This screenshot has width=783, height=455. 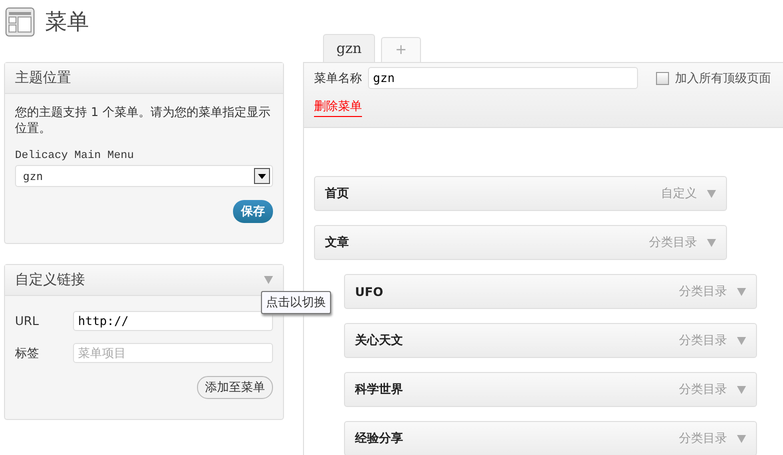 What do you see at coordinates (50, 280) in the screenshot?
I see `panel-title: 自定义链接` at bounding box center [50, 280].